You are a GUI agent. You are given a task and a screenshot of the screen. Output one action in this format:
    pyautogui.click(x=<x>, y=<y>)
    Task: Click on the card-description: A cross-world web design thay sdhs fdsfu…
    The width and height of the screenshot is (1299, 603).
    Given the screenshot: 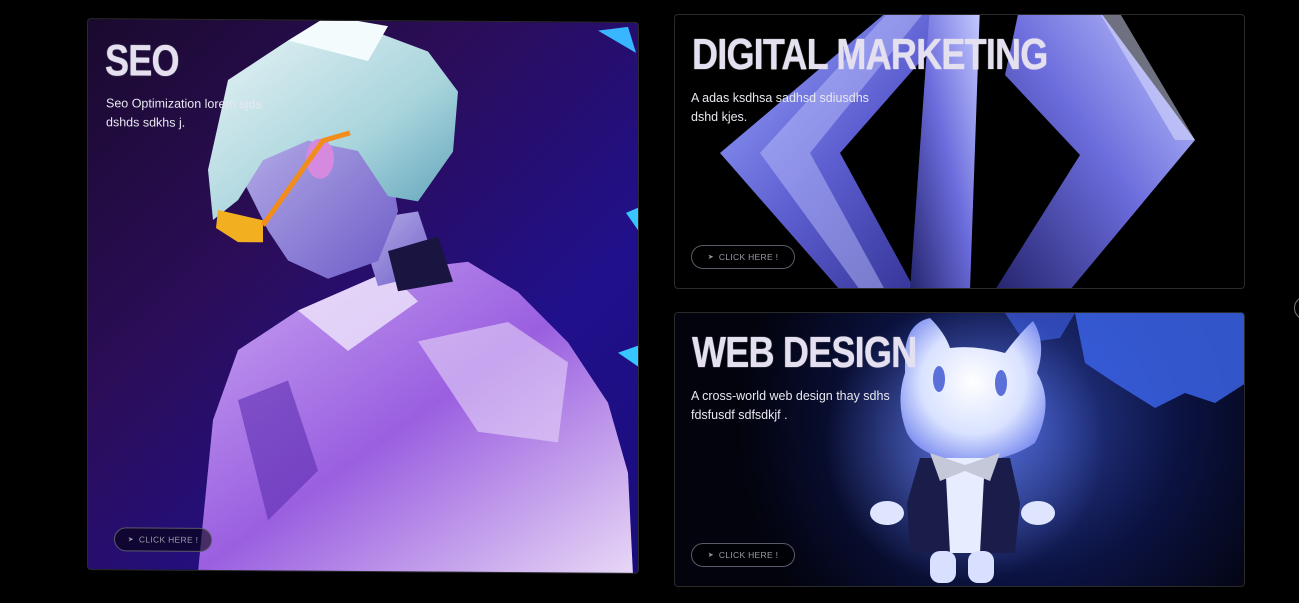 What is the action you would take?
    pyautogui.click(x=790, y=405)
    